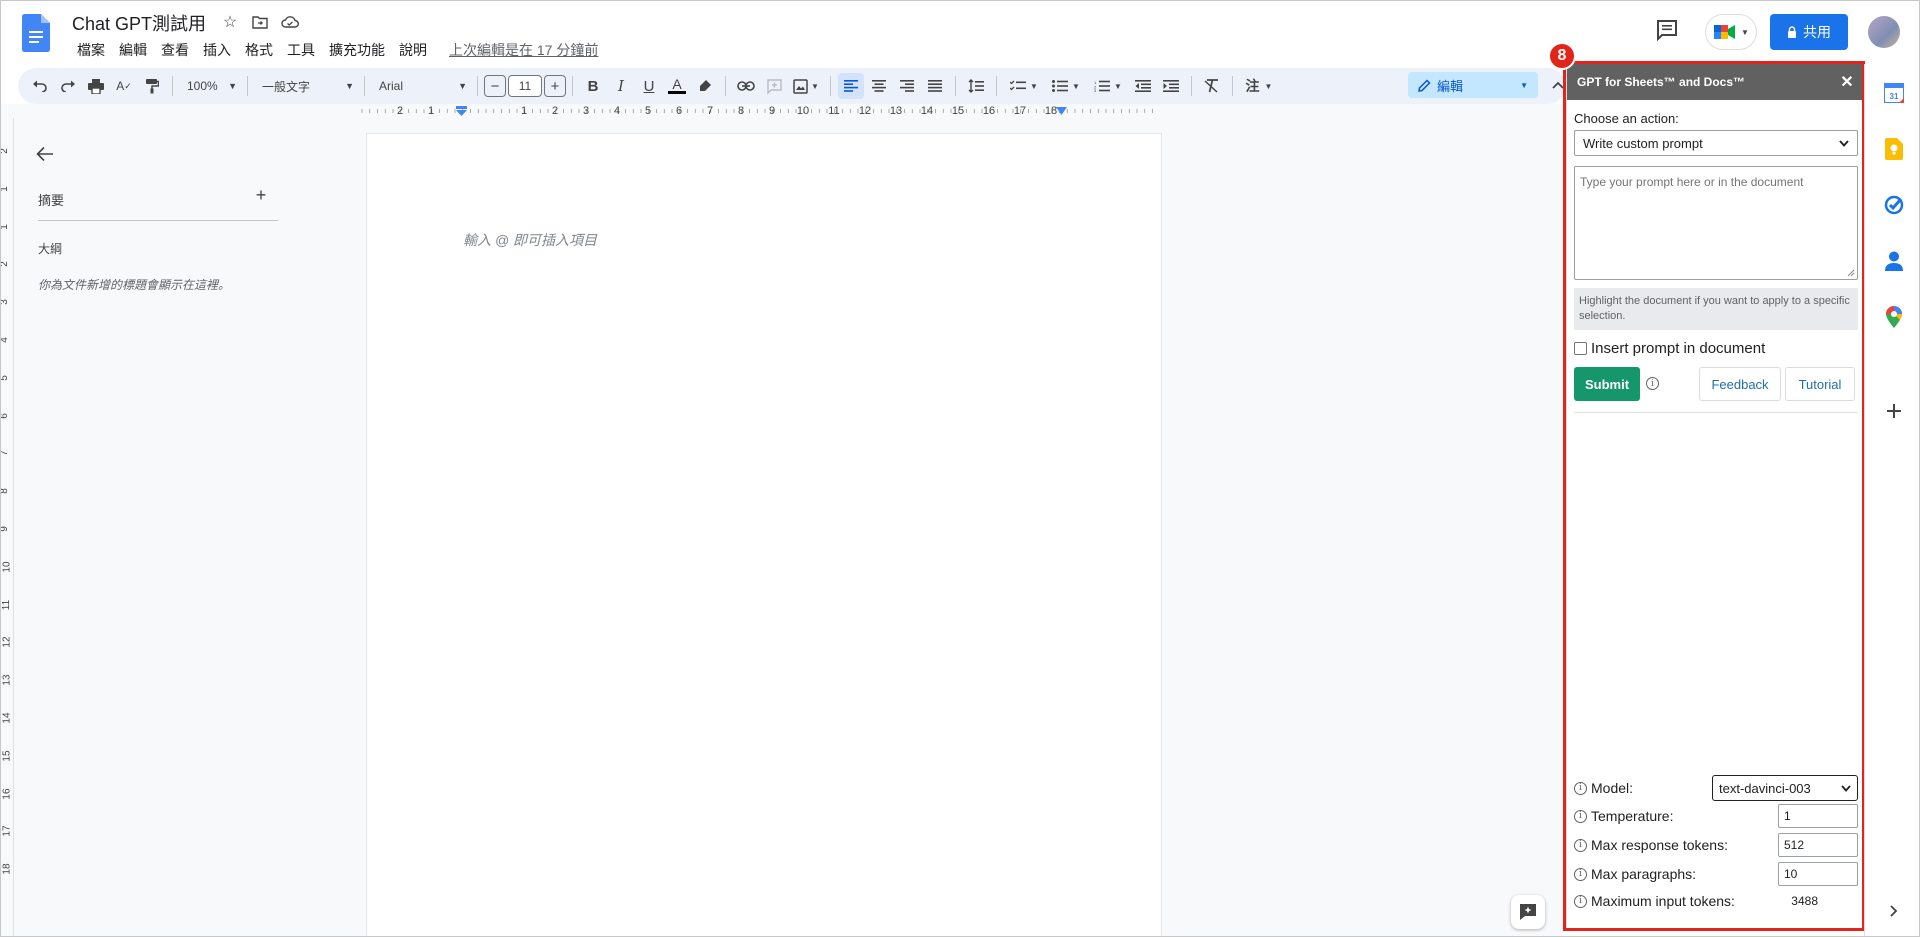 Image resolution: width=1920 pixels, height=937 pixels. I want to click on font-select: Arial ▼, so click(421, 86).